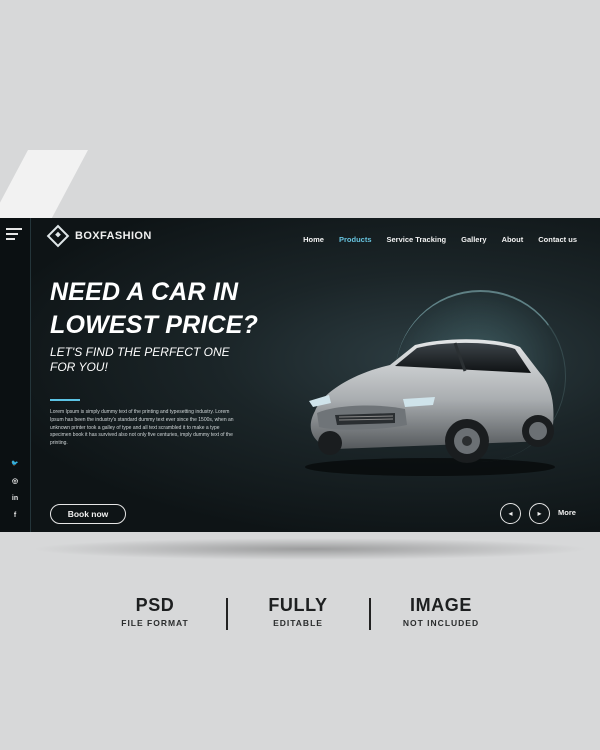 The image size is (600, 750). Describe the element at coordinates (440, 605) in the screenshot. I see `feature-title: IMAGE` at that location.